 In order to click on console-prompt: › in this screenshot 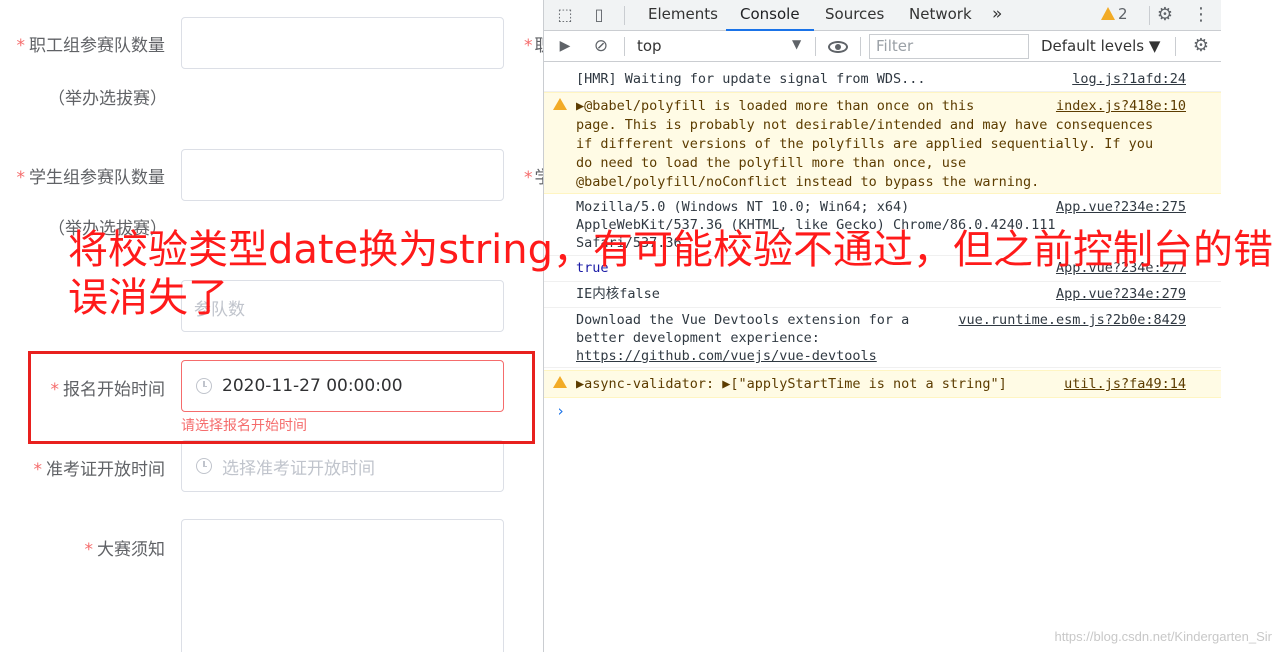, I will do `click(560, 411)`.